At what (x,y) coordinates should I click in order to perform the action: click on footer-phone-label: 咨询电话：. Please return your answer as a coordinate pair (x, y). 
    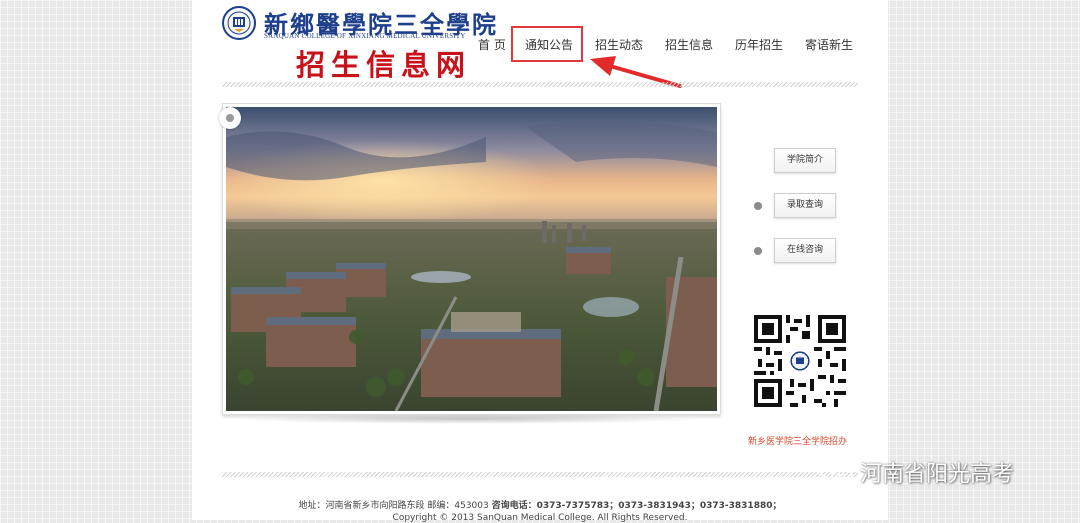
    Looking at the image, I should click on (514, 506).